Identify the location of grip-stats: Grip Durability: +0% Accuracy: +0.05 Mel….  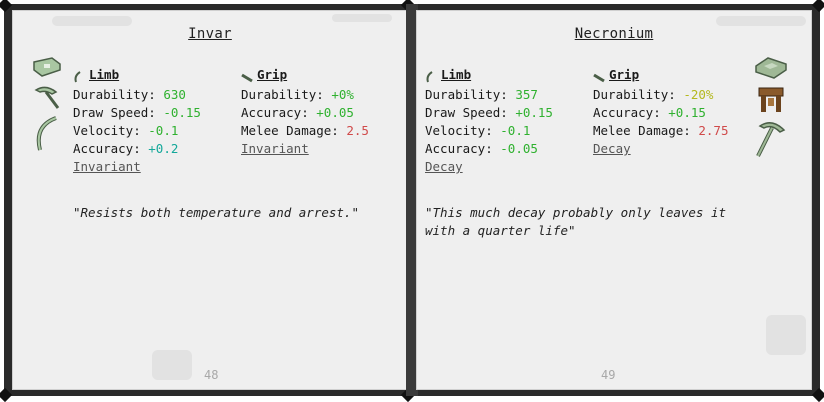
(305, 112).